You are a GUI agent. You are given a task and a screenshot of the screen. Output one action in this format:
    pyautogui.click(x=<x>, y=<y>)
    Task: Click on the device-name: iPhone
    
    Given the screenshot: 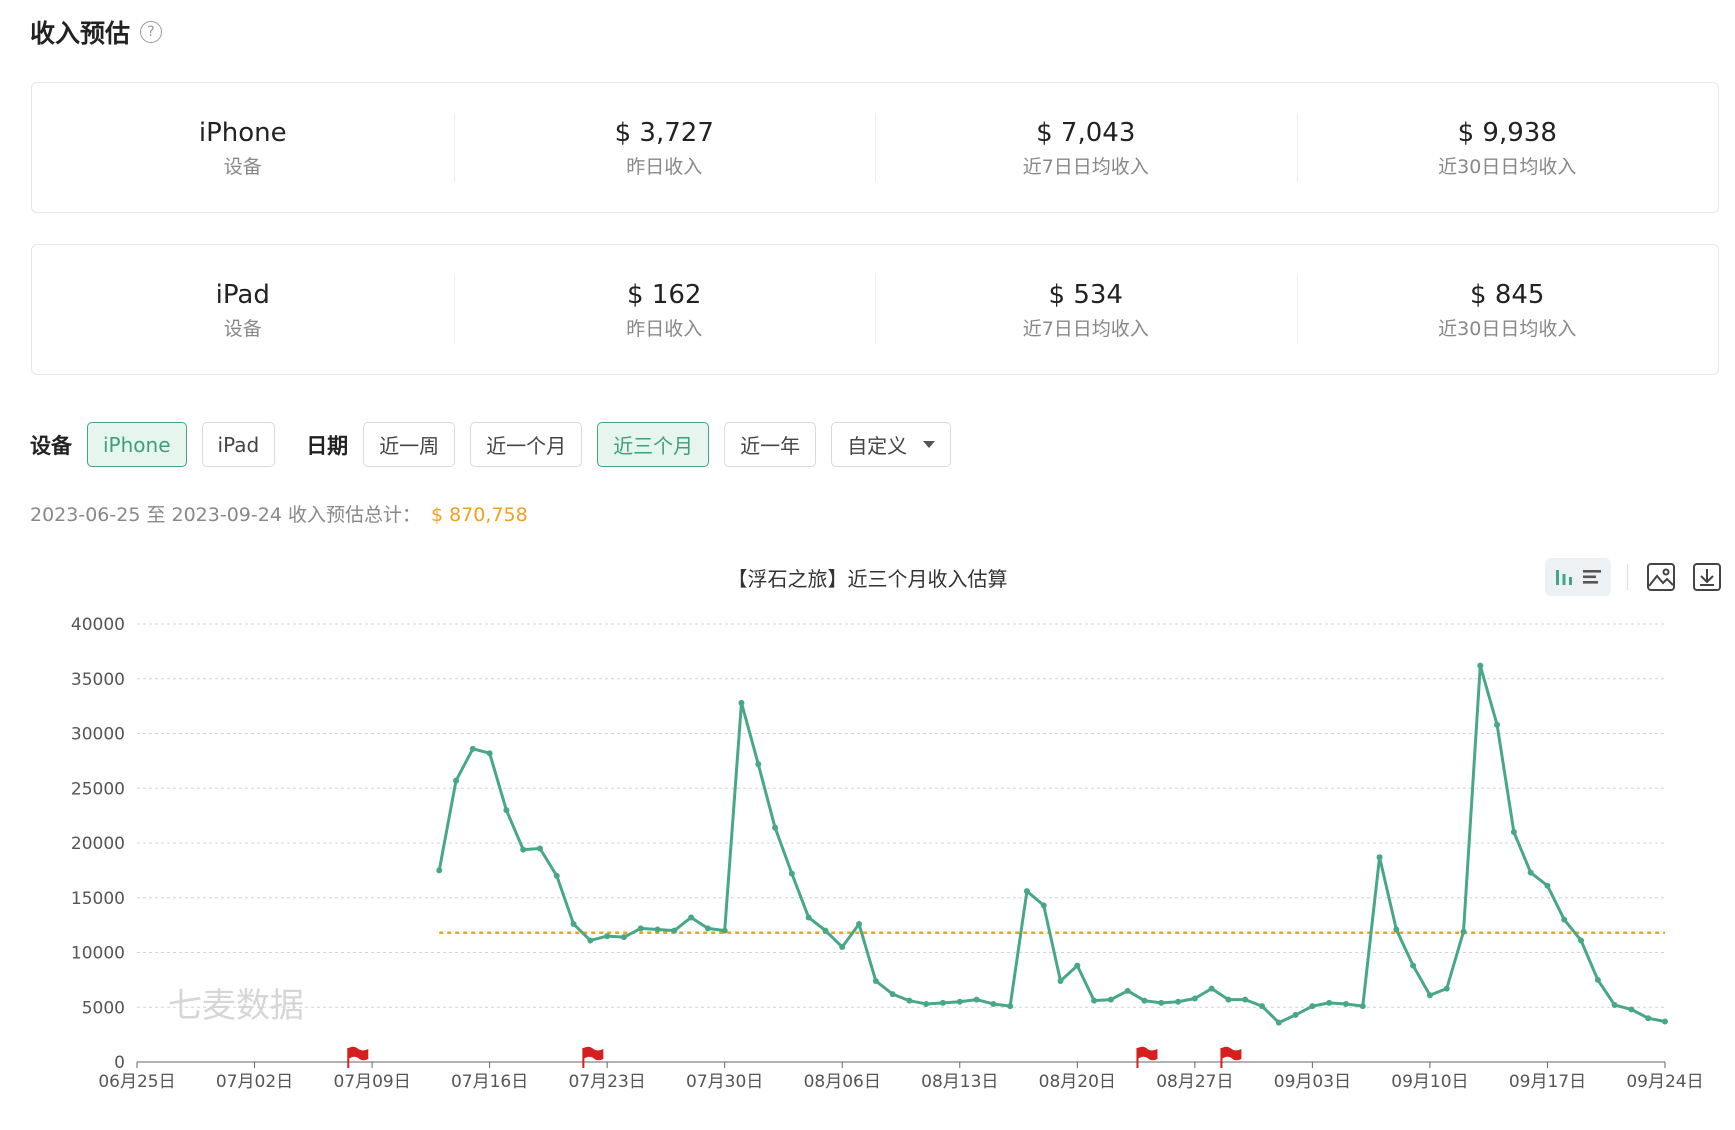 What is the action you would take?
    pyautogui.click(x=242, y=133)
    